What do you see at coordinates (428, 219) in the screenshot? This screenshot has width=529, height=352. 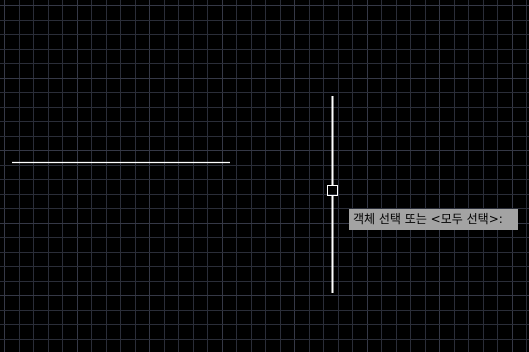 I see `command-prompt-text: 객체 선택 또는 <모두 선택>:` at bounding box center [428, 219].